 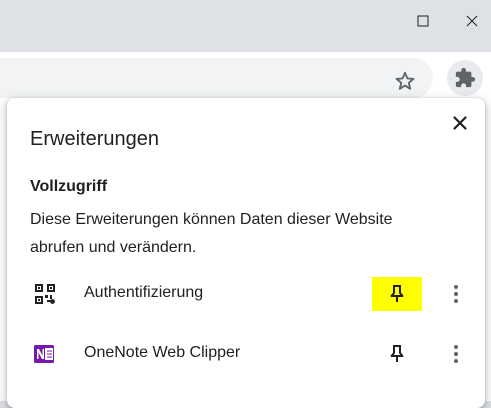 What do you see at coordinates (246, 294) in the screenshot?
I see `extension-row-authentifizierung: Authentifizierung` at bounding box center [246, 294].